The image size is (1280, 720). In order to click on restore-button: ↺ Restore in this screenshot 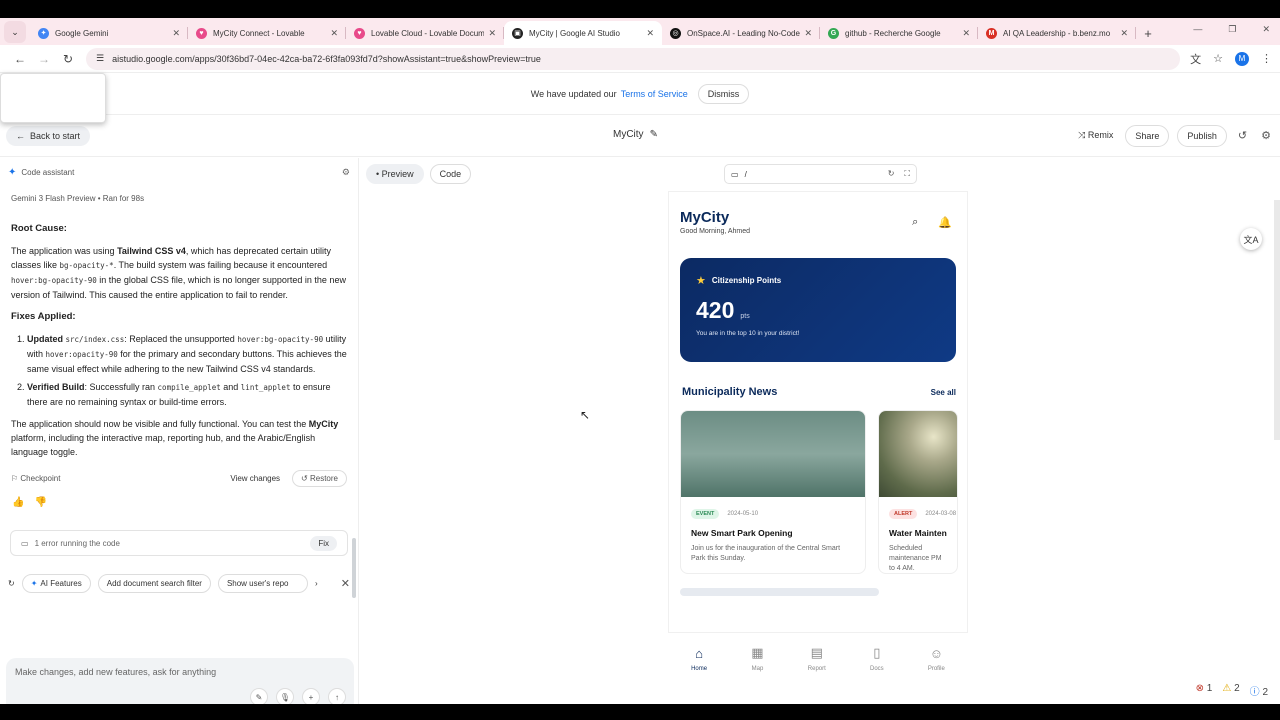, I will do `click(319, 478)`.